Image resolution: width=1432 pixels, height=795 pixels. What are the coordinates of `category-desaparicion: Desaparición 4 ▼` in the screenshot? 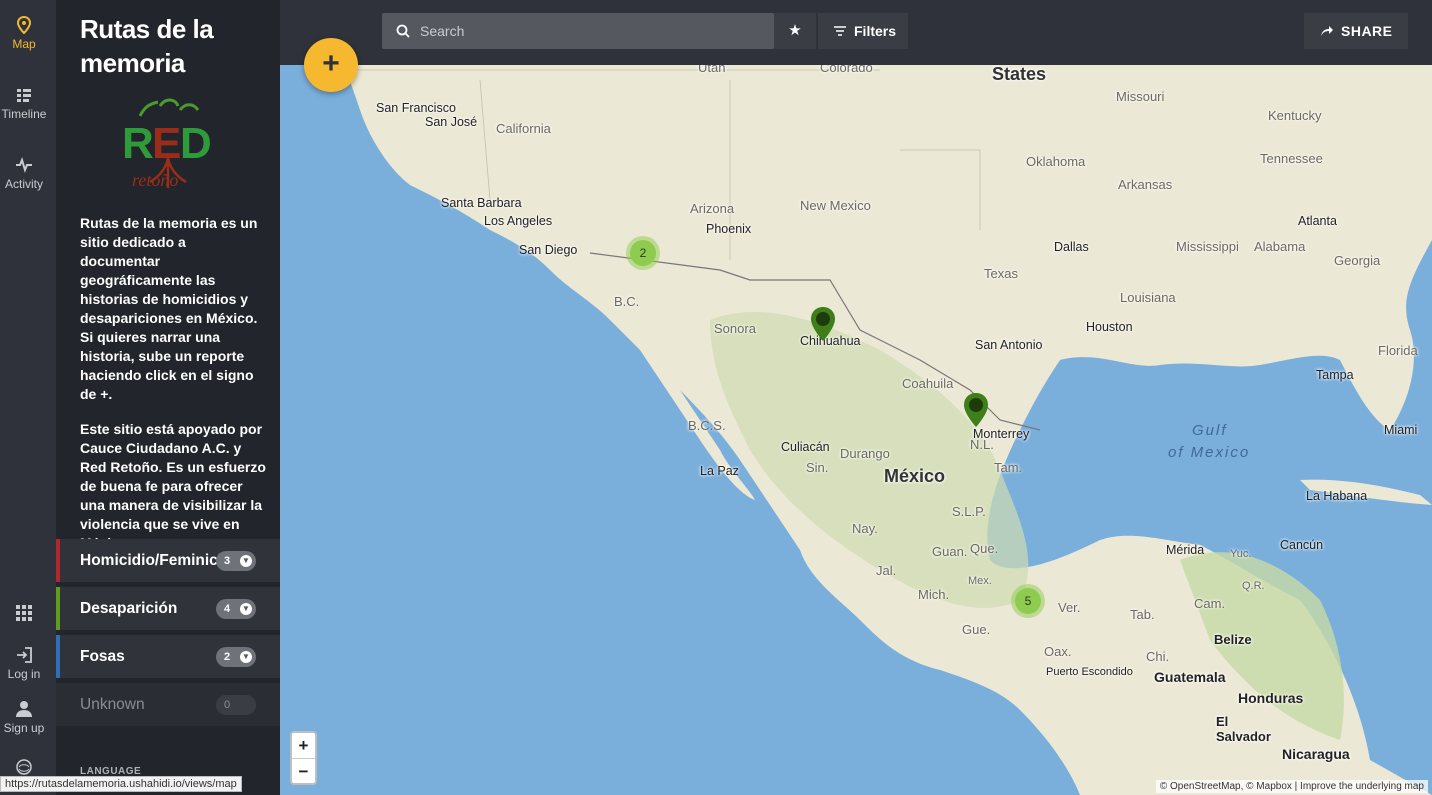 It's located at (168, 608).